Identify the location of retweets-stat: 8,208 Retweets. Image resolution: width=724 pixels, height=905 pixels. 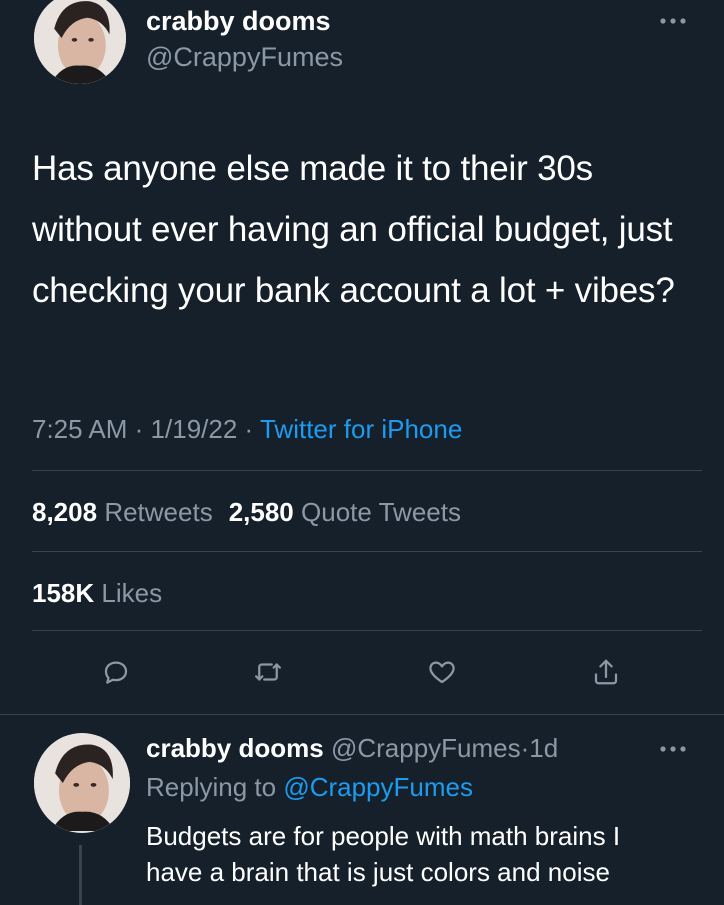
(122, 512).